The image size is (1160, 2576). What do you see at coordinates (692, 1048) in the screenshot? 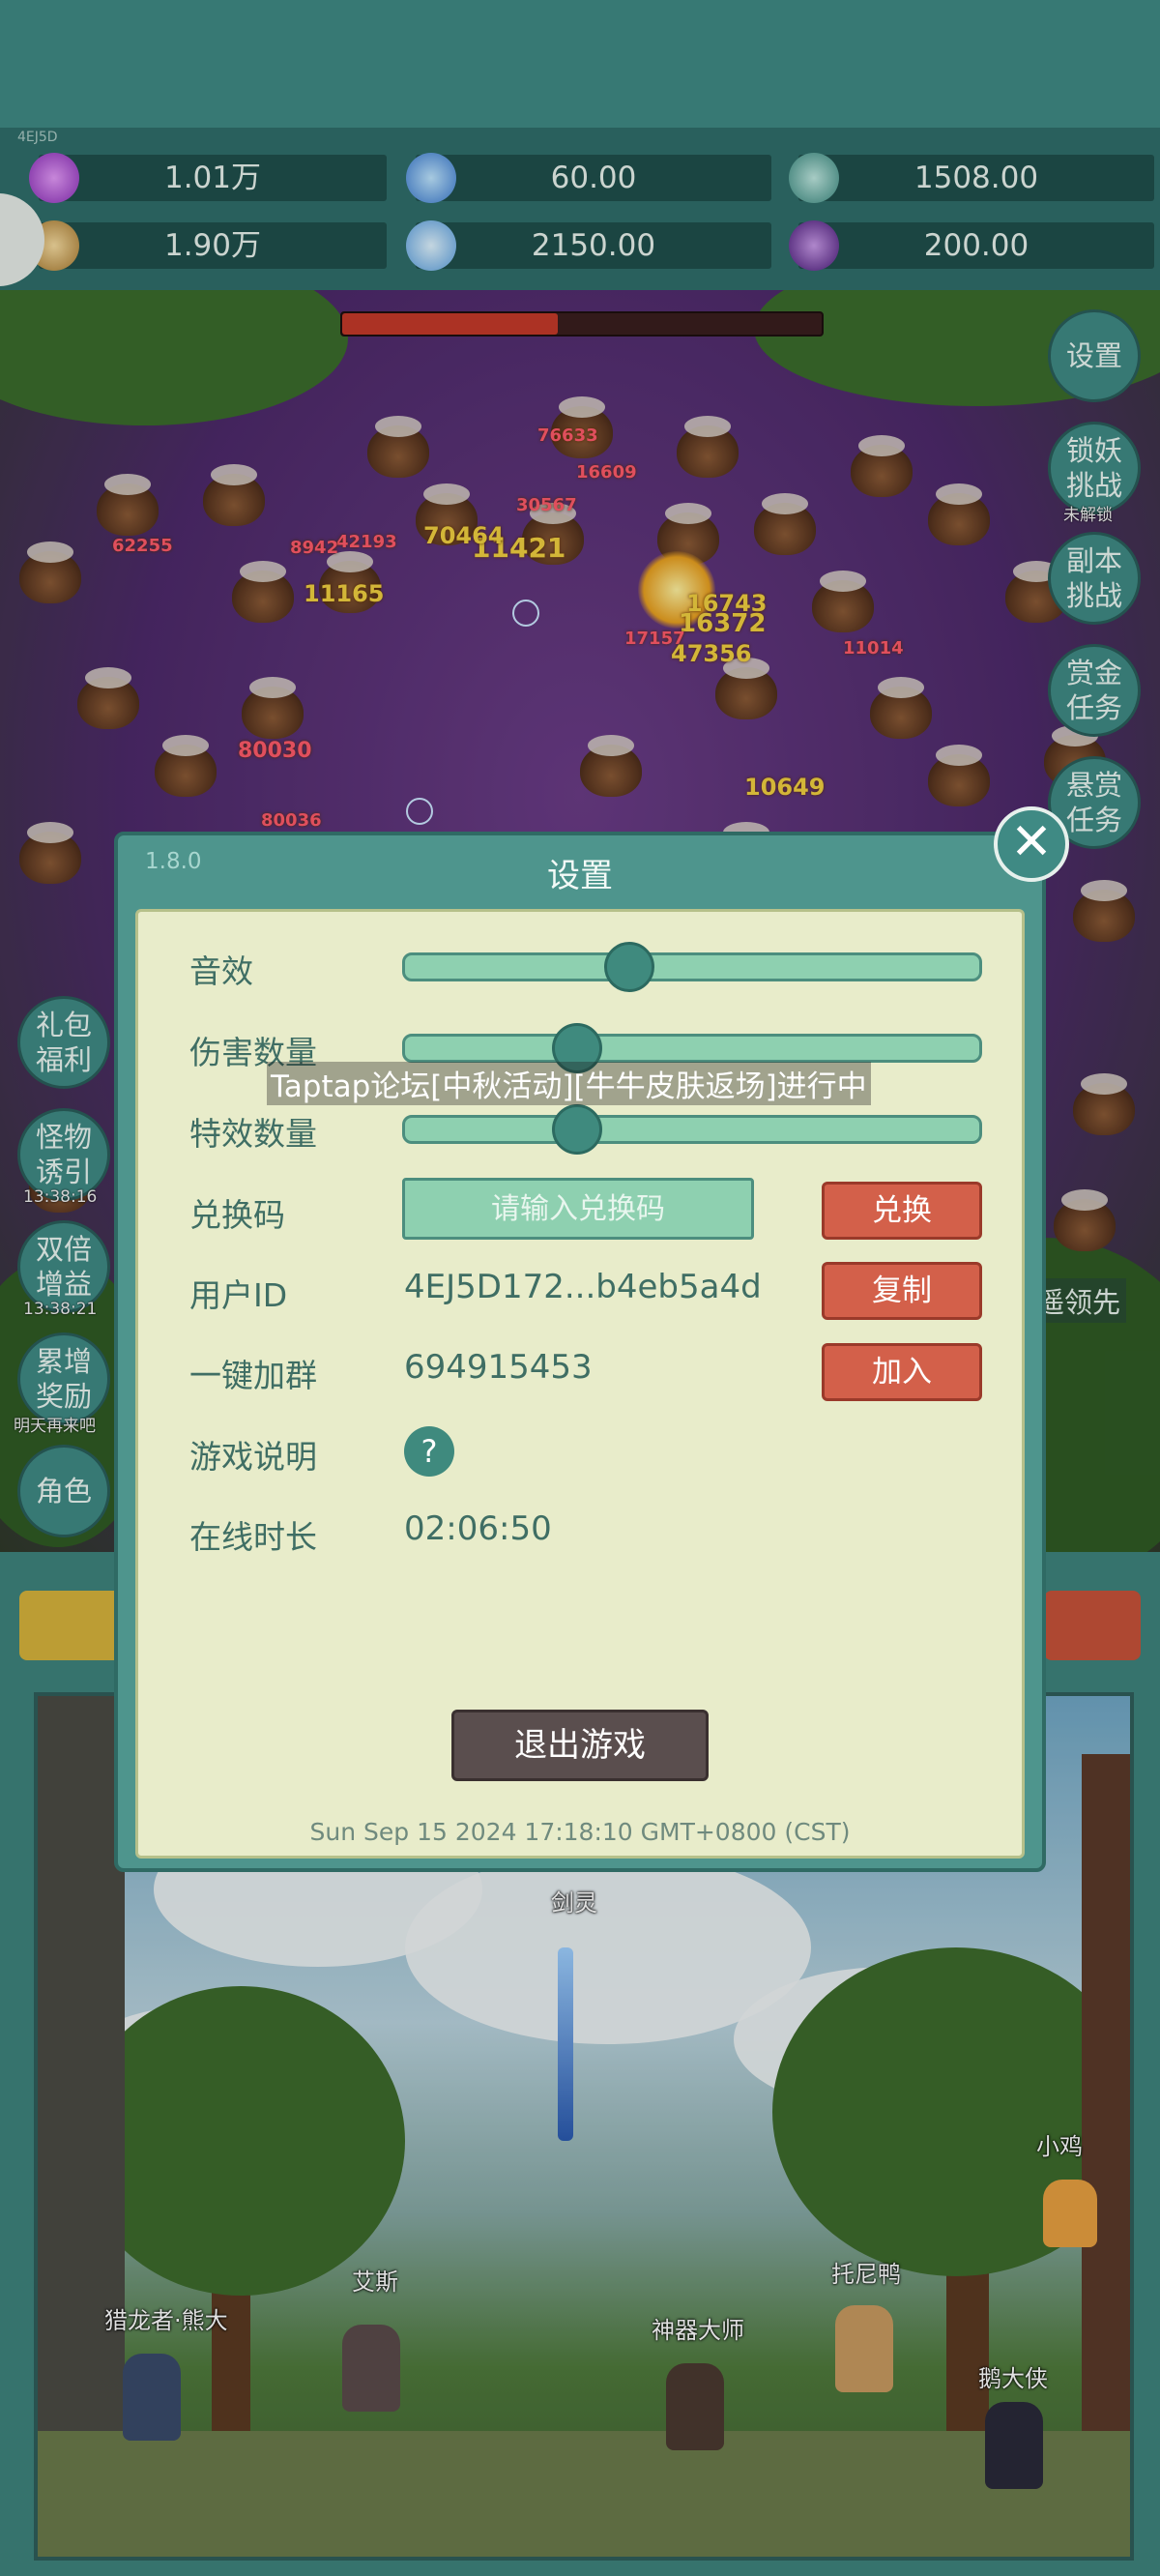
I see `damage-count-slider` at bounding box center [692, 1048].